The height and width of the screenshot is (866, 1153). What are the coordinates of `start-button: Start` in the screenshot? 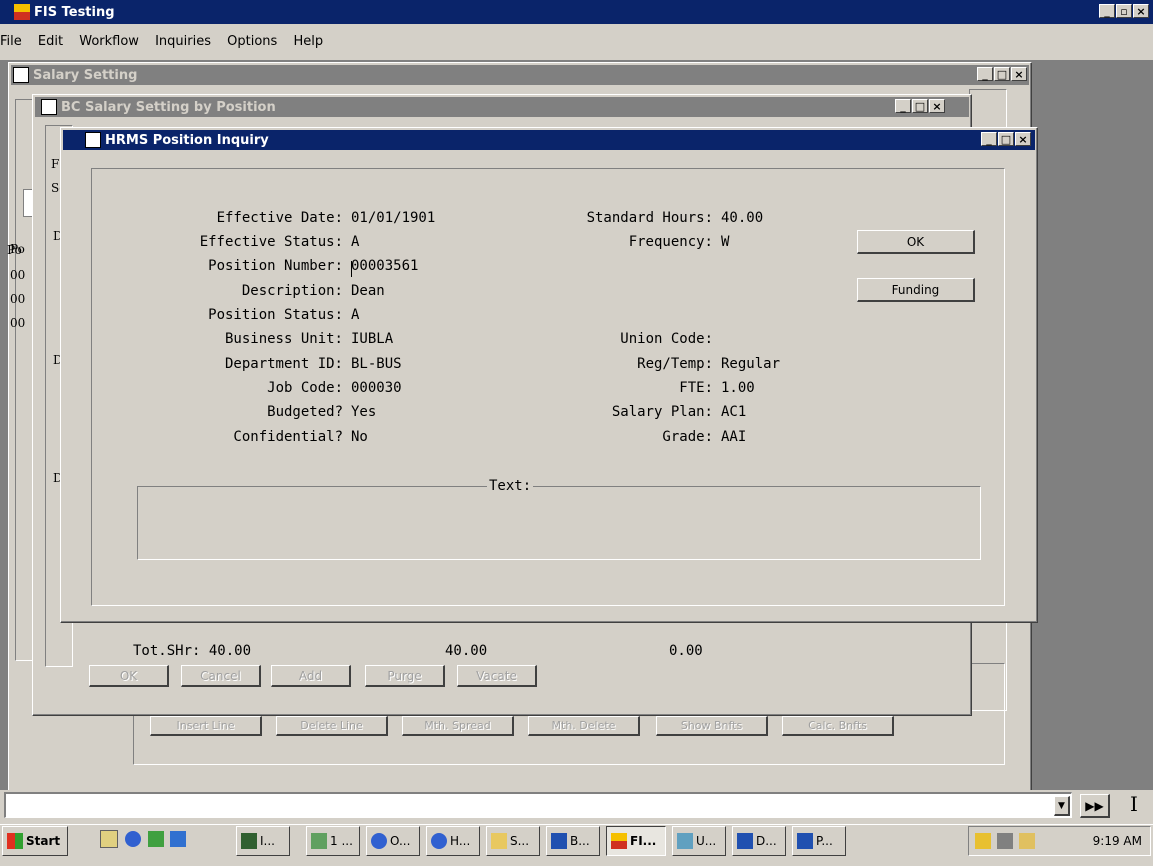 It's located at (35, 841).